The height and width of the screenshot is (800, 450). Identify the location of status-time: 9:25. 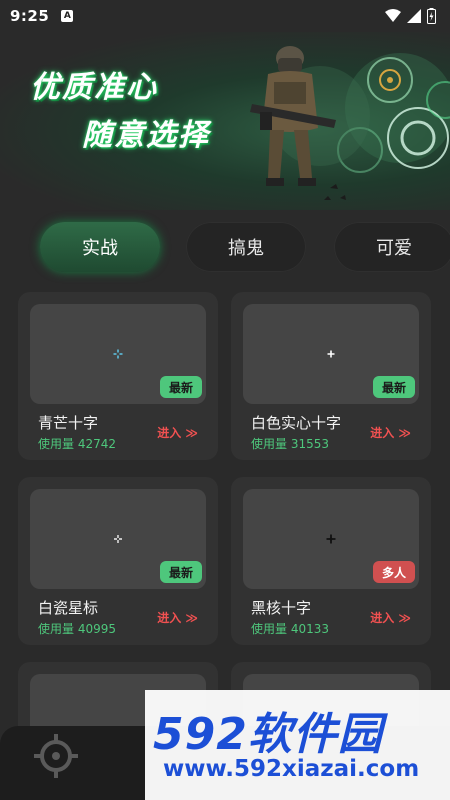
(30, 16).